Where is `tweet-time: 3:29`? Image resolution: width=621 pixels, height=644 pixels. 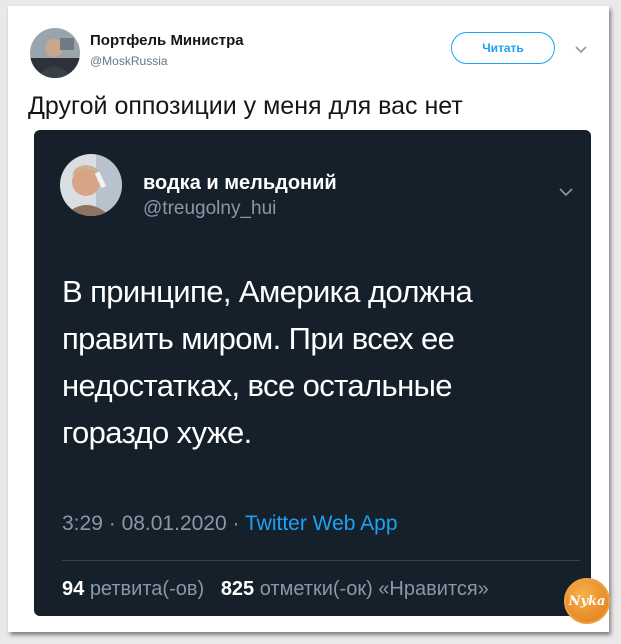
tweet-time: 3:29 is located at coordinates (82, 523).